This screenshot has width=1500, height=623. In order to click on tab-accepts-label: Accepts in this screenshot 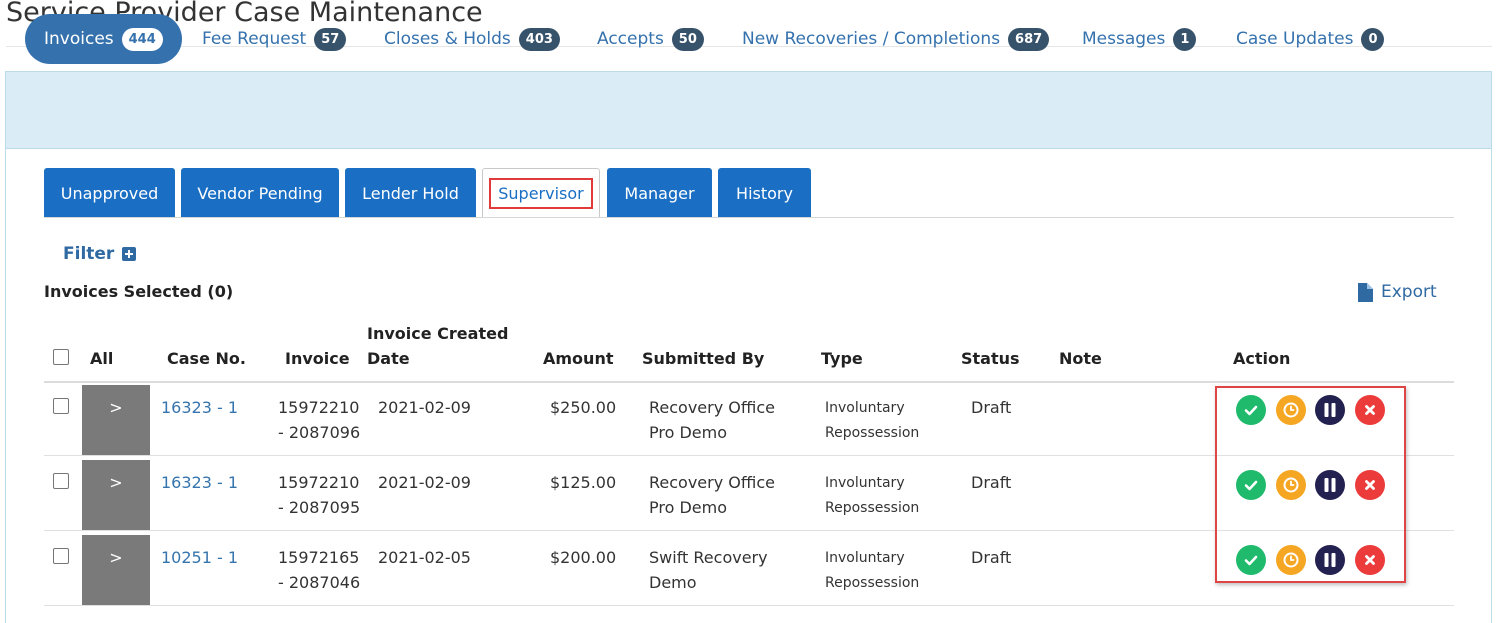, I will do `click(630, 39)`.